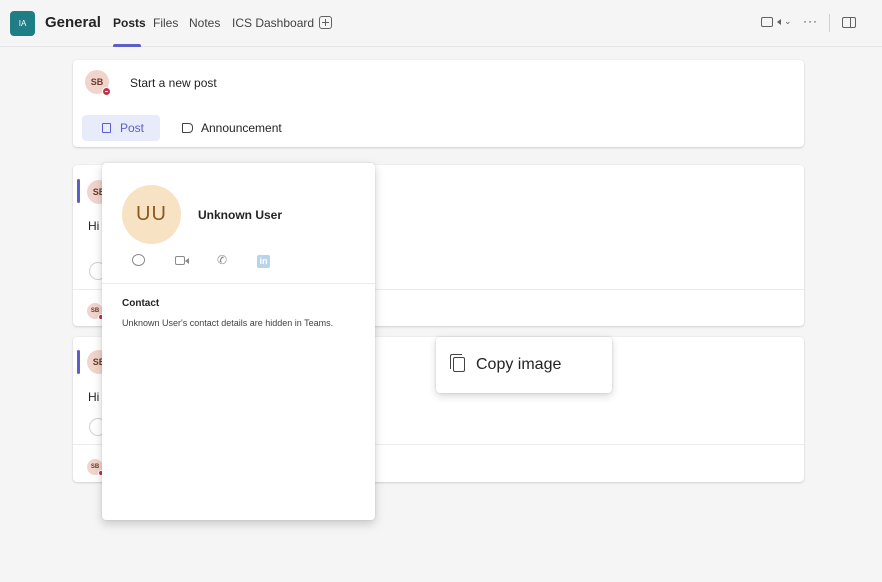 The width and height of the screenshot is (882, 582). What do you see at coordinates (187, 128) in the screenshot?
I see `megaphone-icon` at bounding box center [187, 128].